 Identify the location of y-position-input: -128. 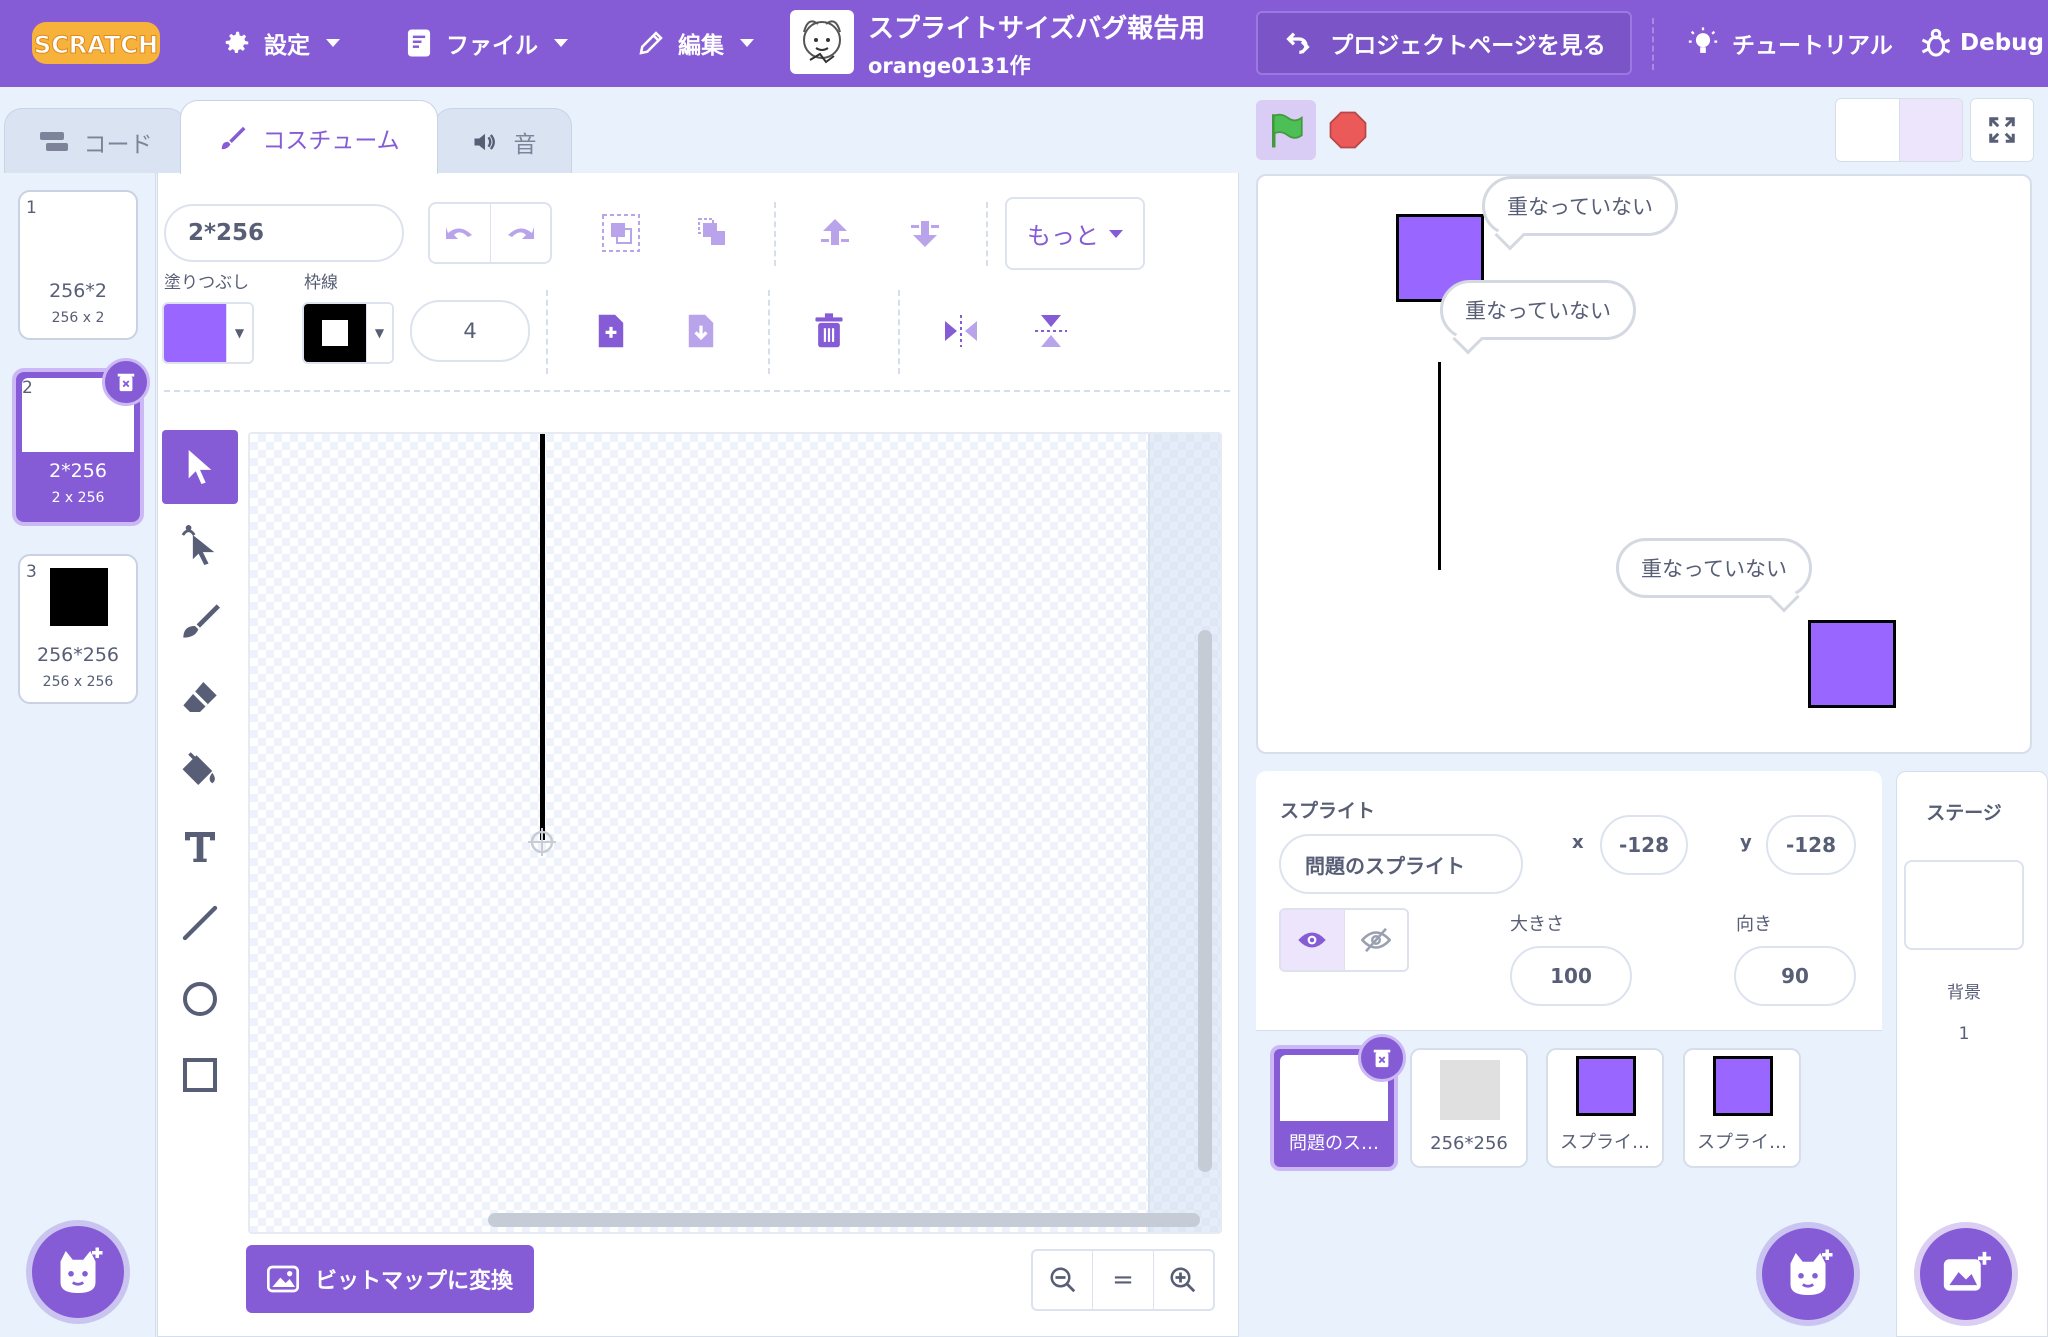
(1811, 845).